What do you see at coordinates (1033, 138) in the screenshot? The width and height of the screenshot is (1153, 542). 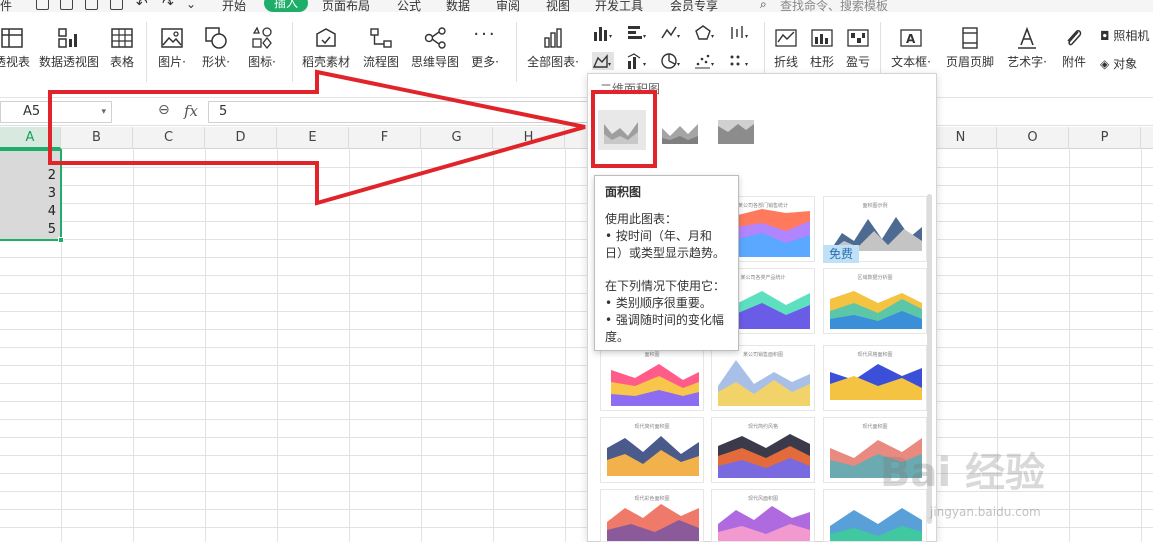 I see `column-header-o: O` at bounding box center [1033, 138].